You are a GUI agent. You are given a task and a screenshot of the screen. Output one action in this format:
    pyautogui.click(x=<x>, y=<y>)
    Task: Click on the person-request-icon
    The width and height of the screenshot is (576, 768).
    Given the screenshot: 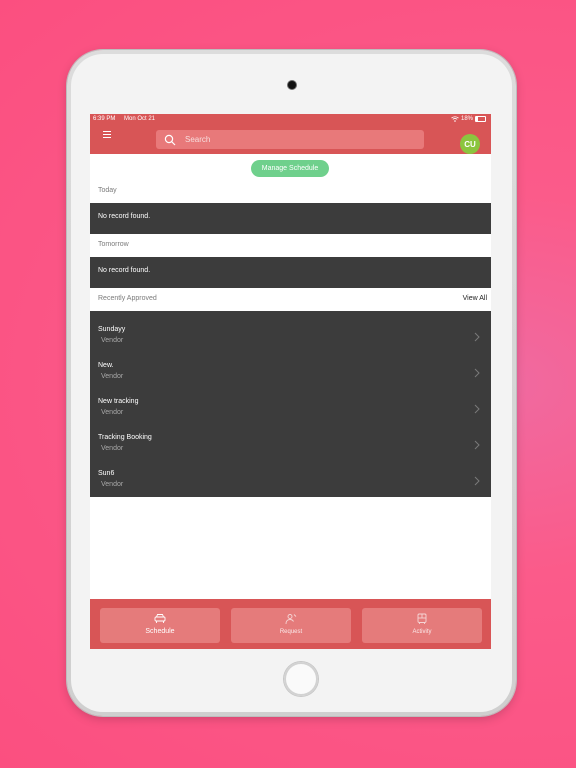 What is the action you would take?
    pyautogui.click(x=291, y=619)
    